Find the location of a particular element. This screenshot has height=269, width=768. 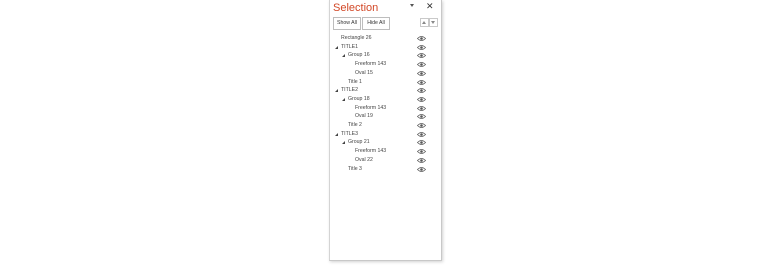

list-item: Rectangle 26 is located at coordinates (385, 38).